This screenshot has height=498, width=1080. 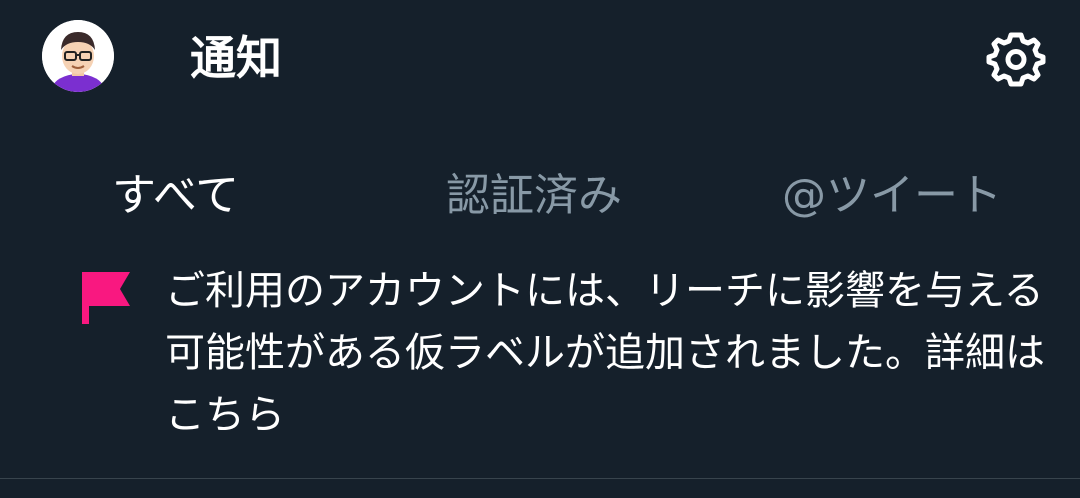 I want to click on flag-icon, so click(x=107, y=298).